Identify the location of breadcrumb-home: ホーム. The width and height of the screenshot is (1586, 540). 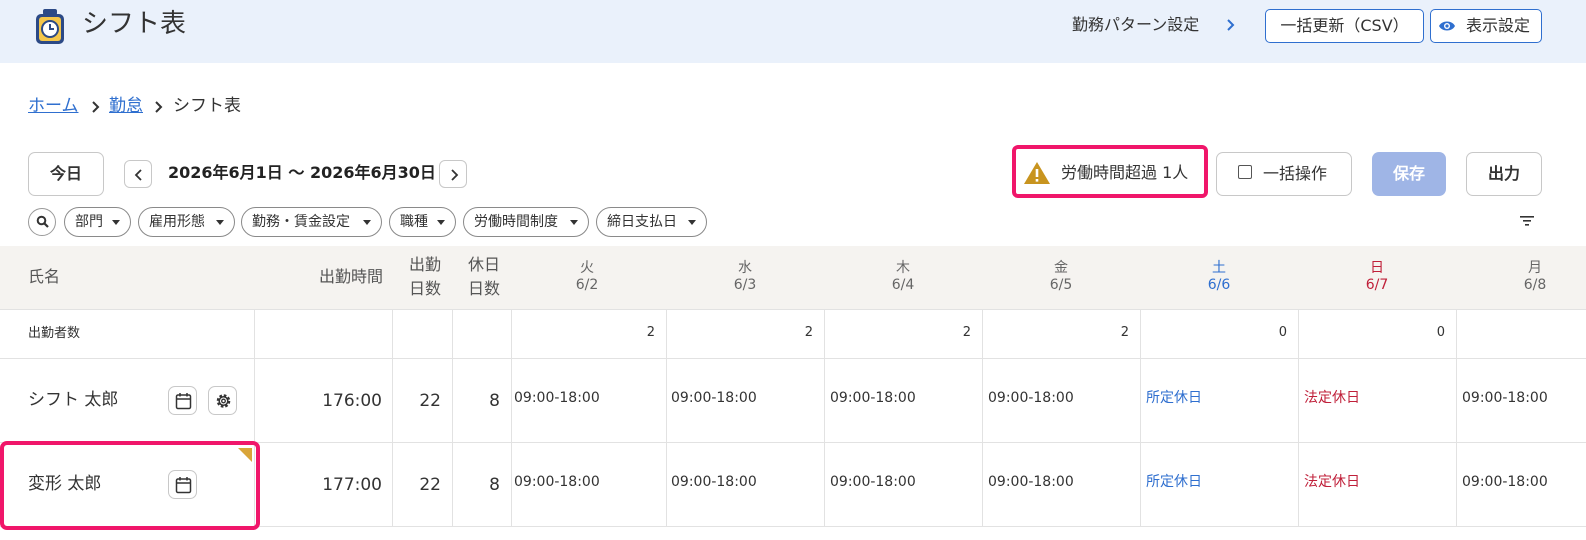
(53, 106).